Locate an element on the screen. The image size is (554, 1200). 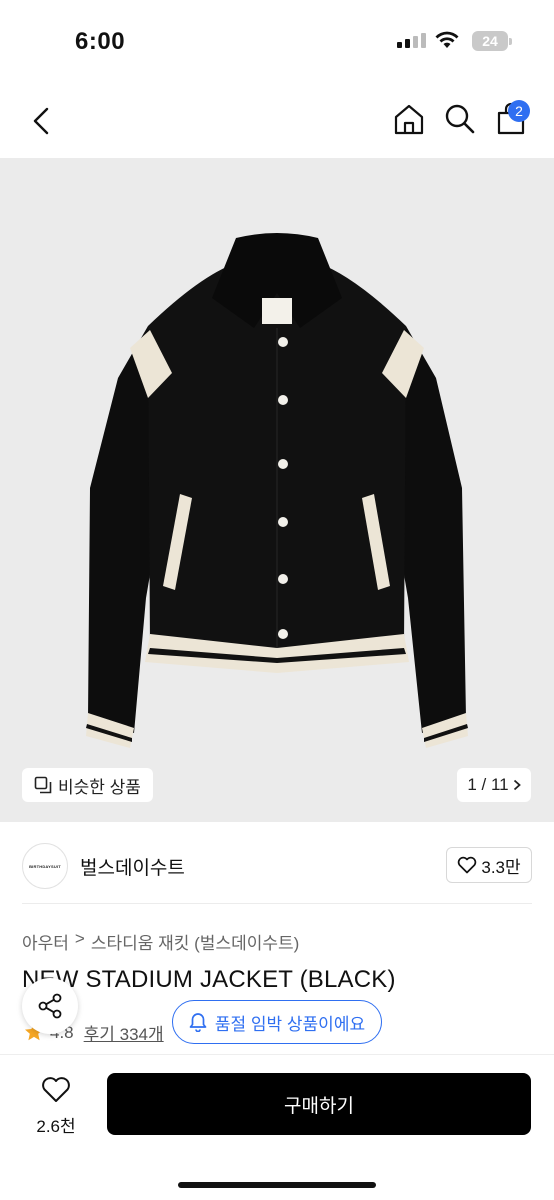
product-like-button: 2.6천 is located at coordinates (56, 1106).